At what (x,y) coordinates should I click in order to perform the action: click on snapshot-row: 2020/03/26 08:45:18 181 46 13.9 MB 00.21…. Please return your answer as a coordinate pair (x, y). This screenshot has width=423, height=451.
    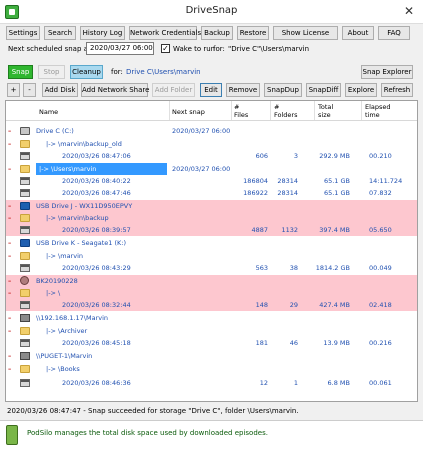
    Looking at the image, I should click on (211, 343).